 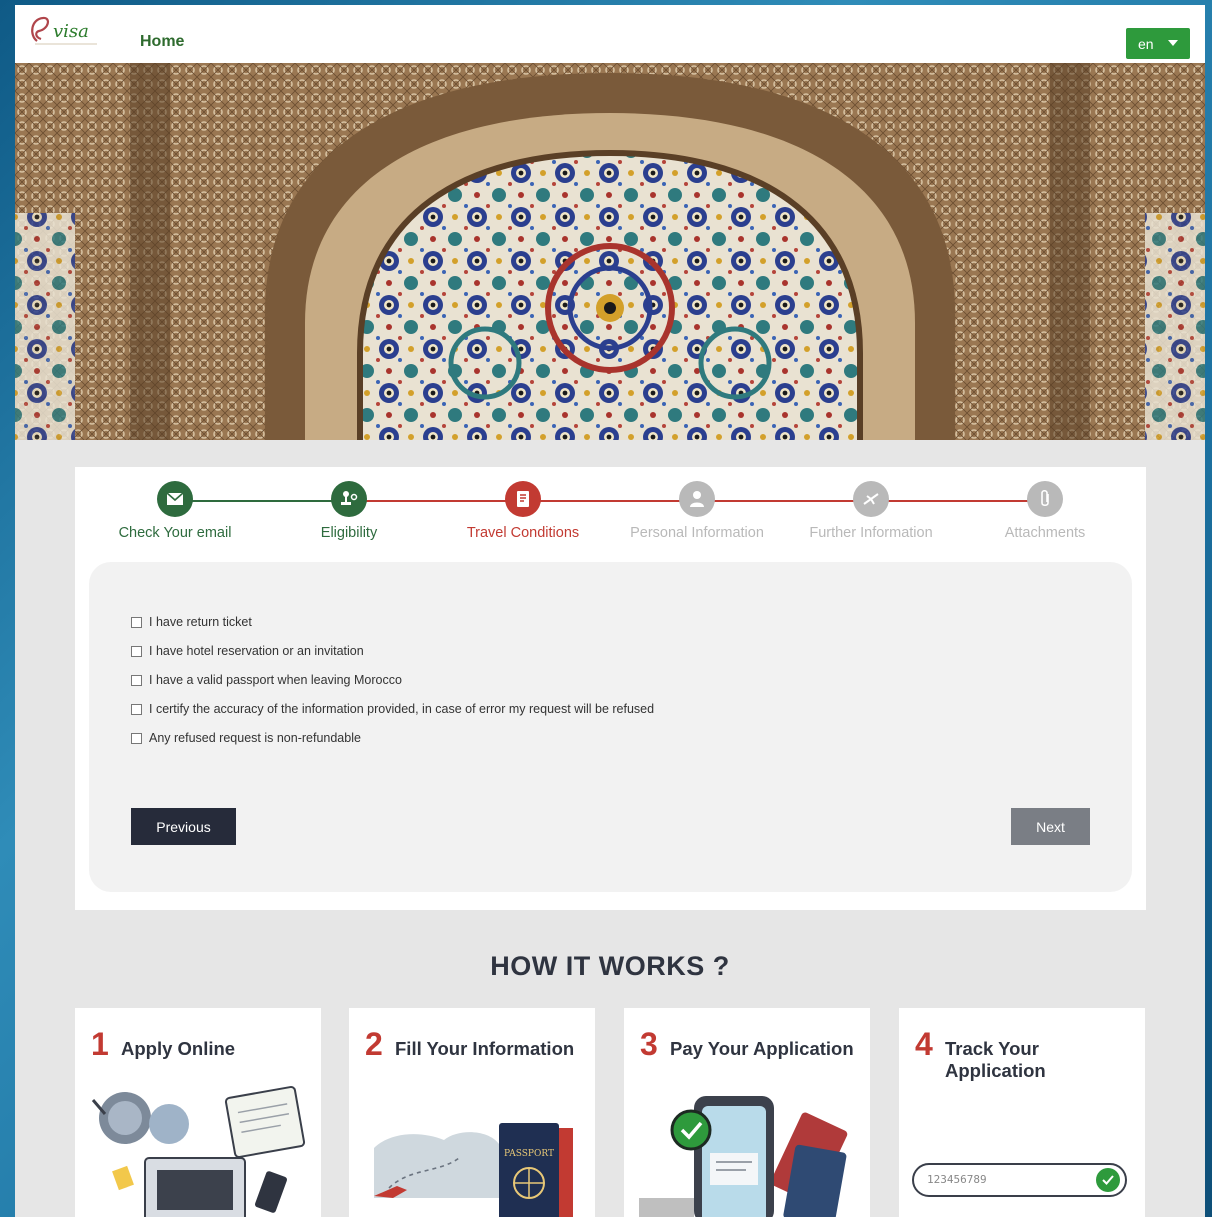 What do you see at coordinates (1108, 1180) in the screenshot?
I see `check-icon` at bounding box center [1108, 1180].